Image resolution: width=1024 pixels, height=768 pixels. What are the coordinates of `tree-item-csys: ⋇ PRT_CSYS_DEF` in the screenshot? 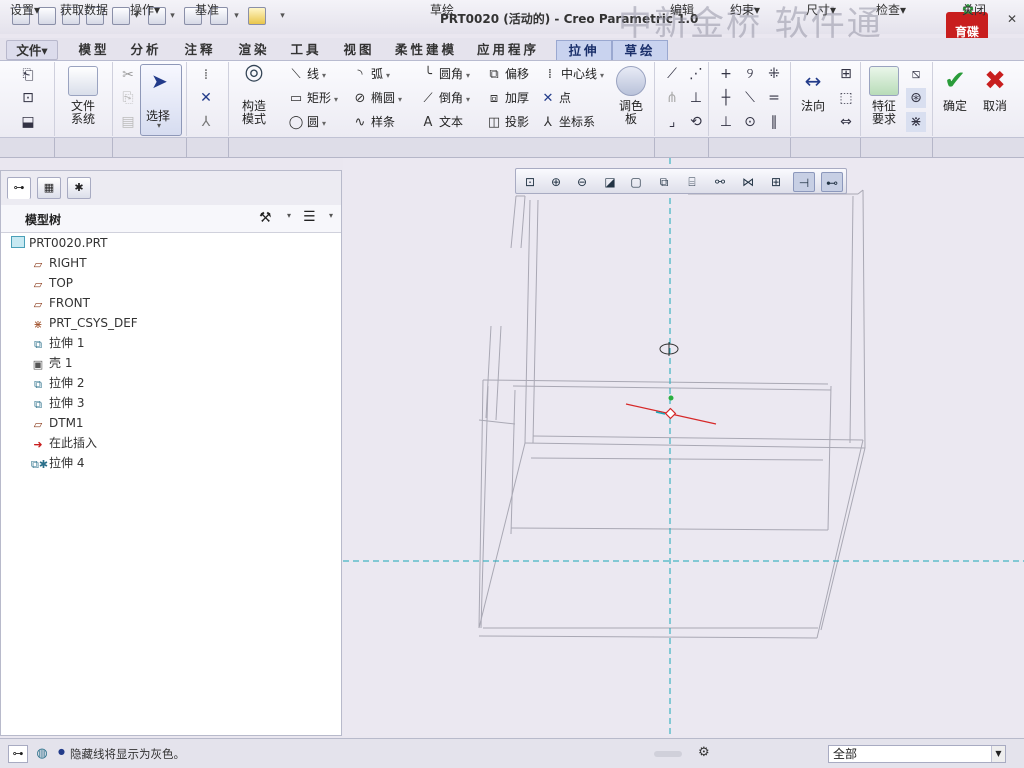 It's located at (84, 323).